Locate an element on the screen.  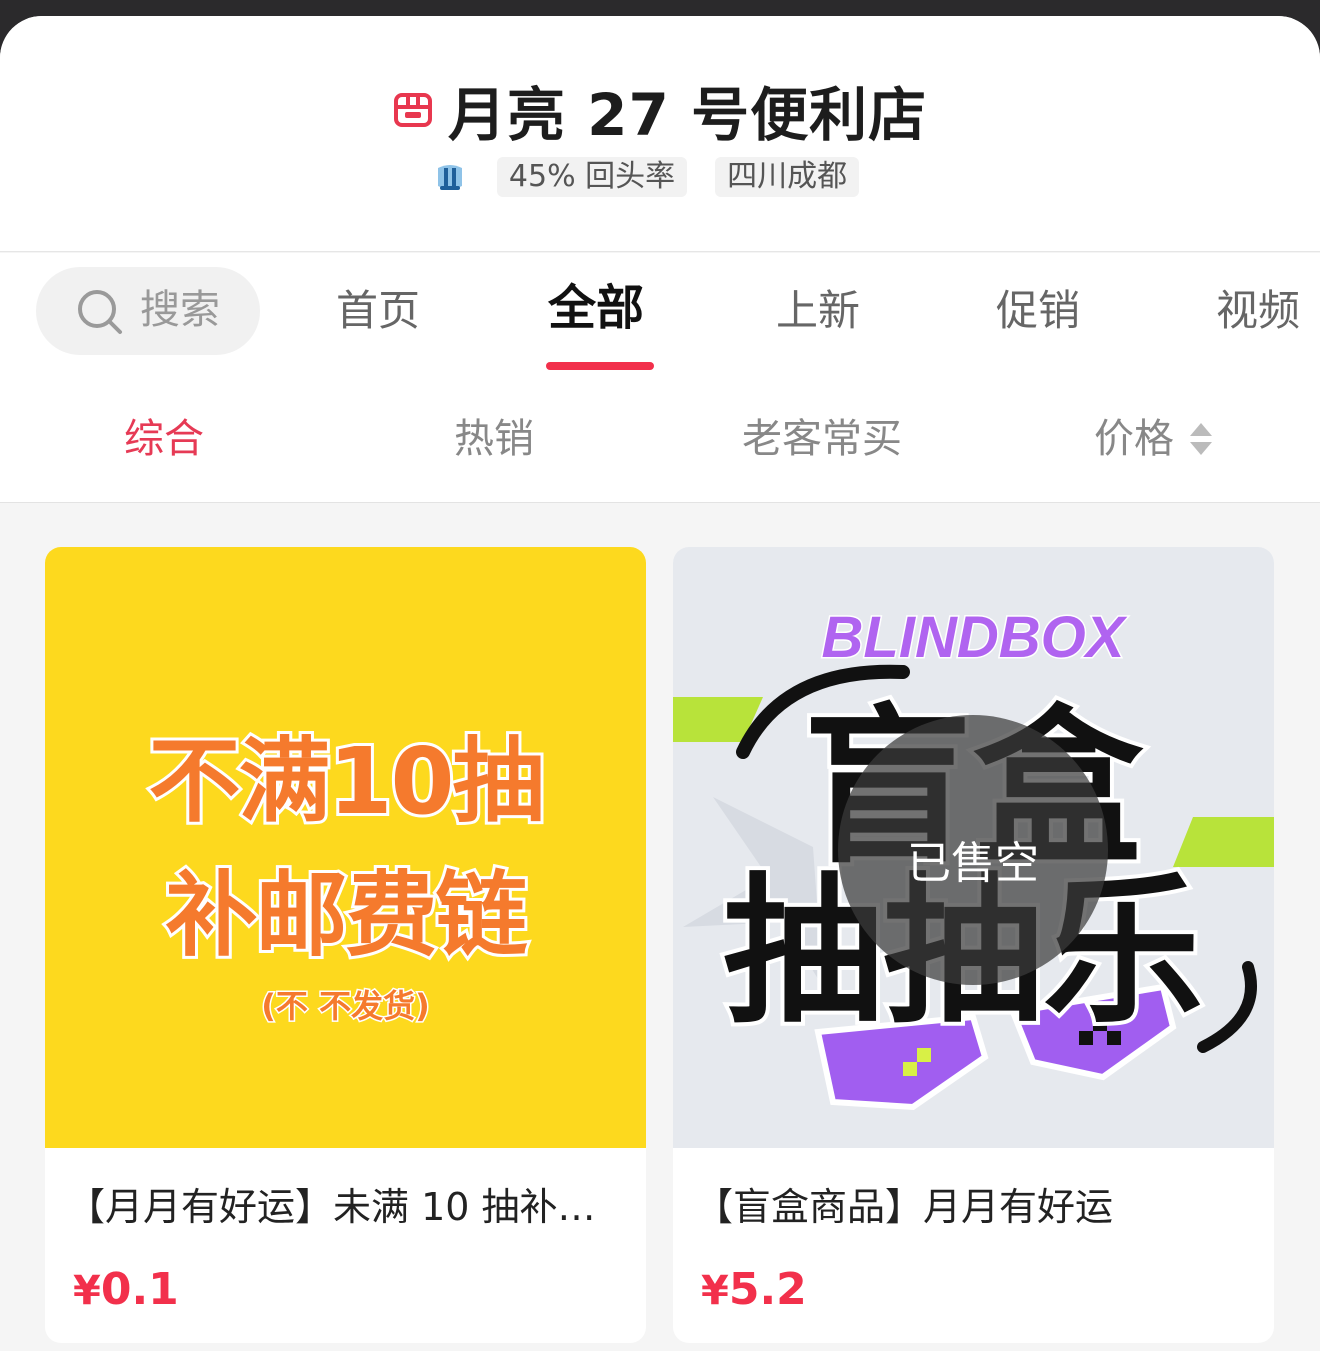
product-title: 【月月有好运】未满 10 抽补邮费链接 is located at coordinates (347, 1207).